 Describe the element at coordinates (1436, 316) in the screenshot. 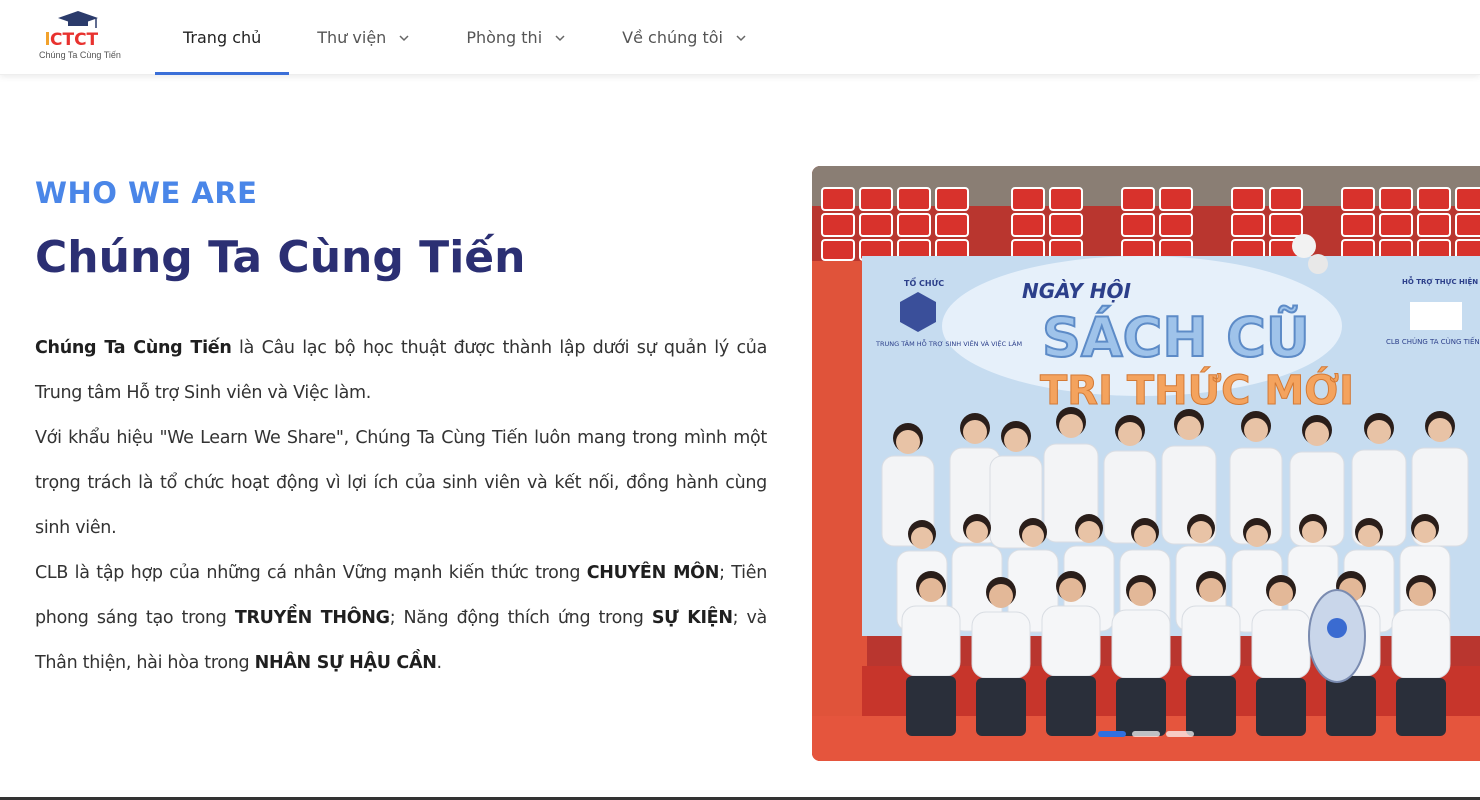

I see `ctct-sign-icon` at that location.